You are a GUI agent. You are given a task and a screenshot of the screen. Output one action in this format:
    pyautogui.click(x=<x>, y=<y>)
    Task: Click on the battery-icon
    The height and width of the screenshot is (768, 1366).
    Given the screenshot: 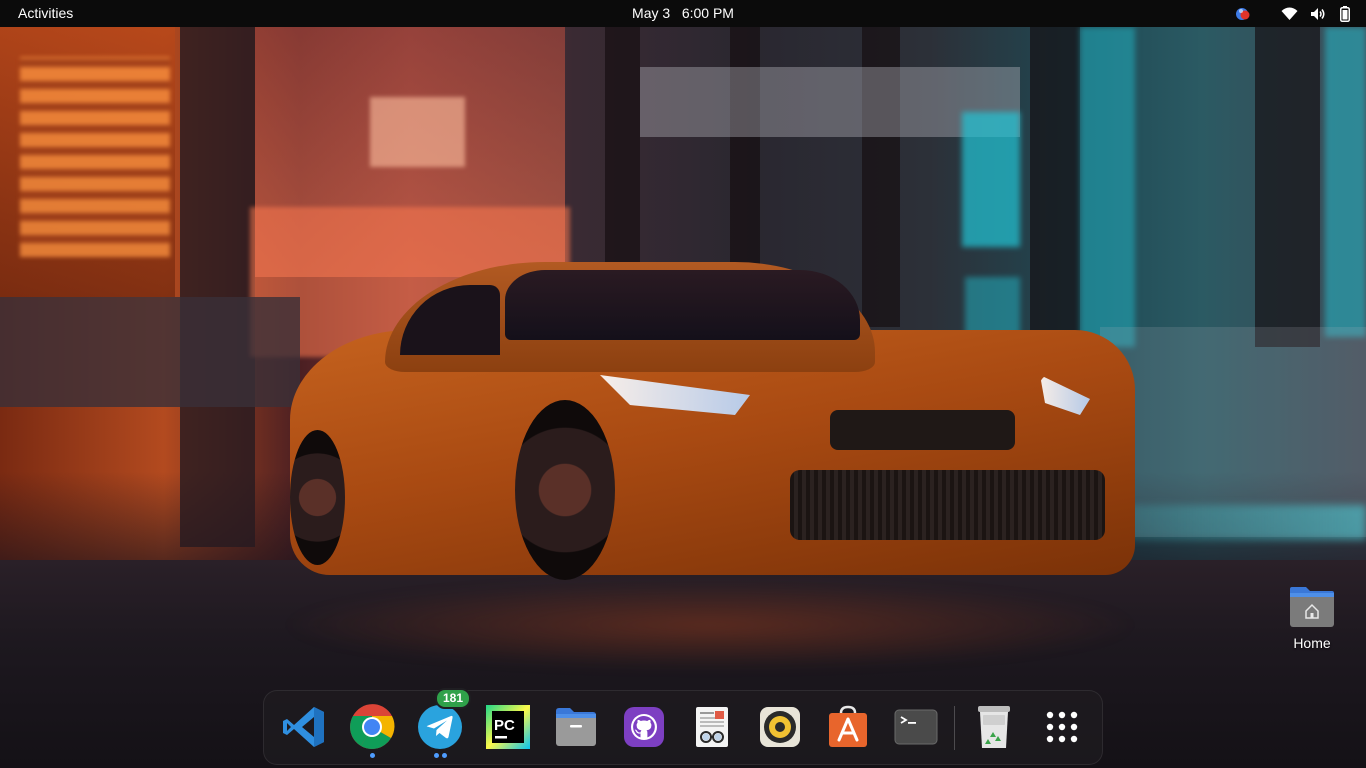 What is the action you would take?
    pyautogui.click(x=1345, y=13)
    